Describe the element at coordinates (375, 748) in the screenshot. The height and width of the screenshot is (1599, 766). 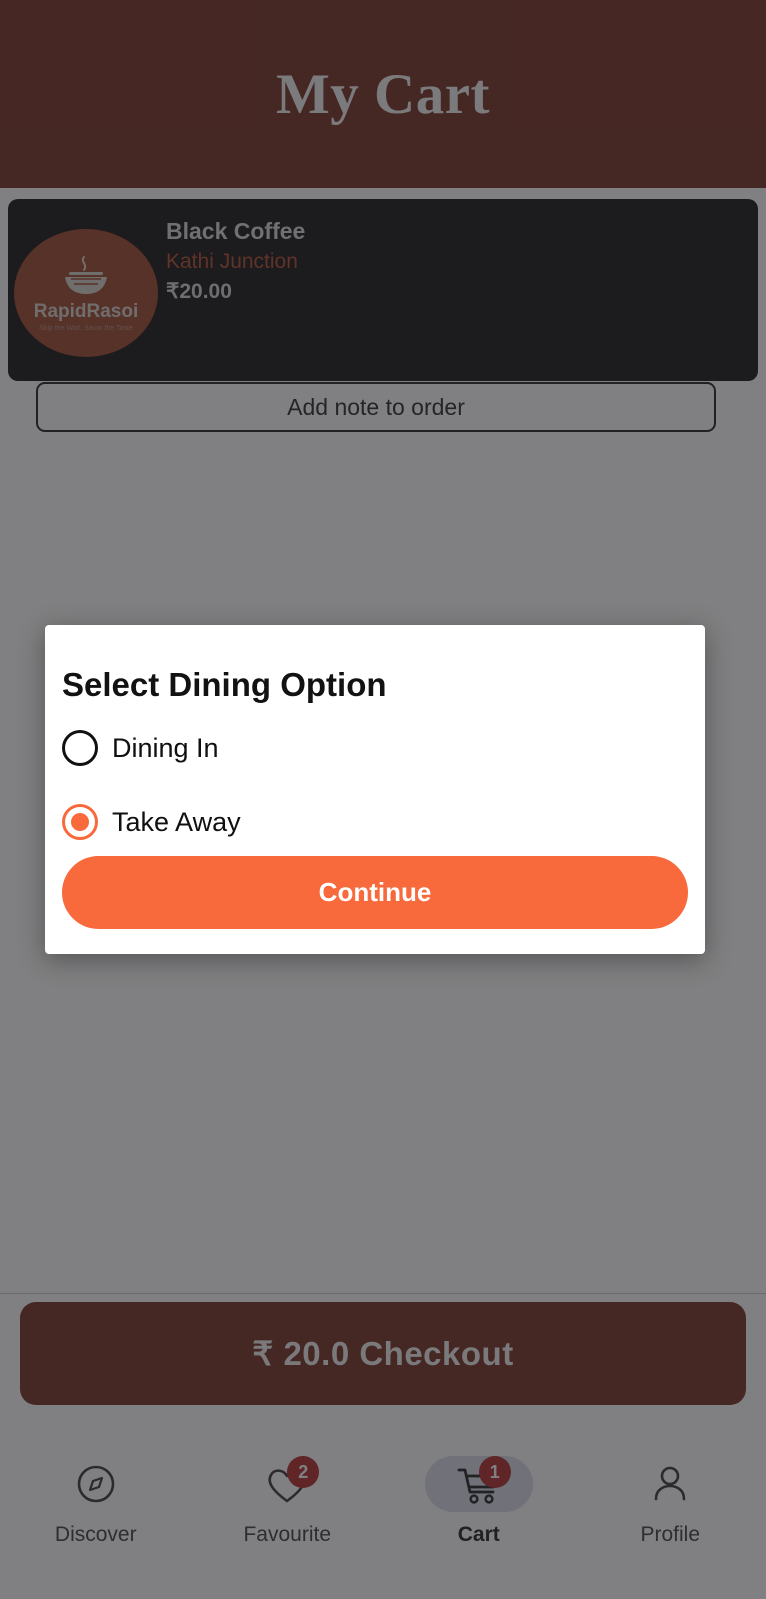
I see `dining-in-option: Dining In` at that location.